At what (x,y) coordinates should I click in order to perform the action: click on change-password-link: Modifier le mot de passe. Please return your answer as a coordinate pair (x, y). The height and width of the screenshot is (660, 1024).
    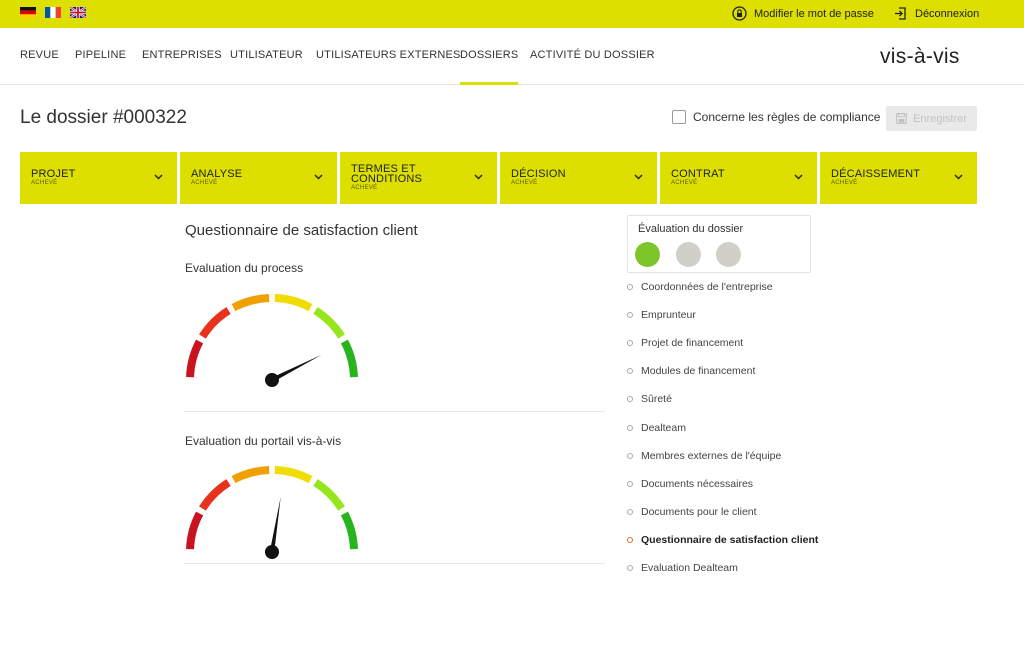
    Looking at the image, I should click on (803, 13).